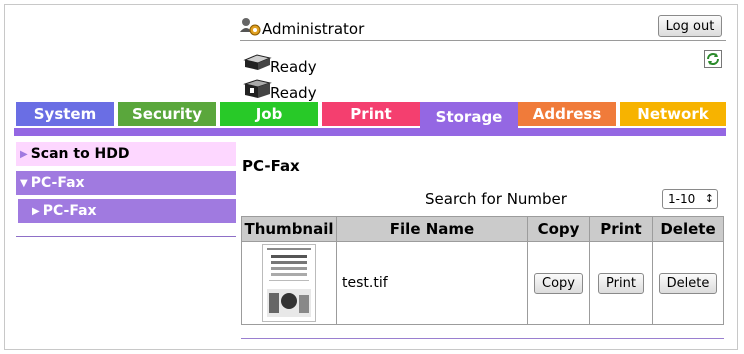 Image resolution: width=744 pixels, height=354 pixels. I want to click on copy-cell: Copy, so click(558, 283).